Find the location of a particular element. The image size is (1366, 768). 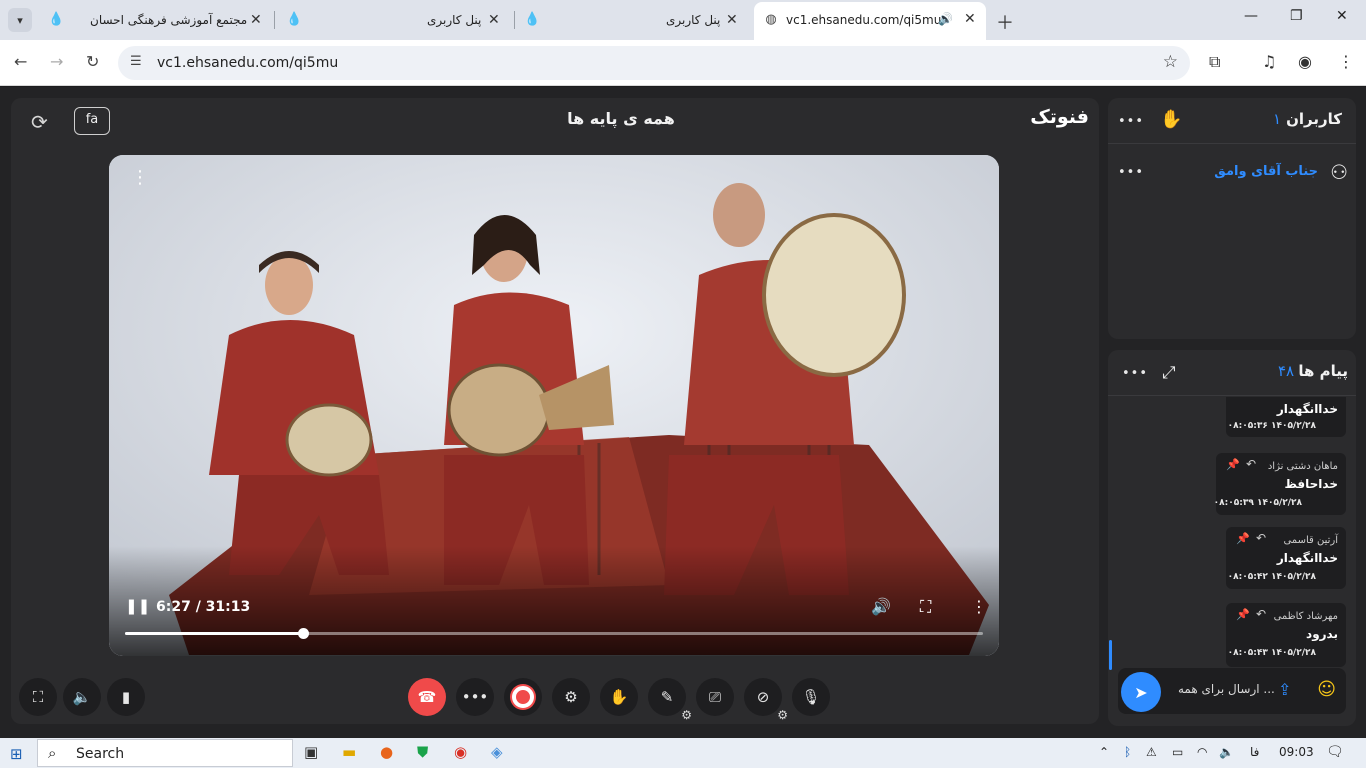

room-title: همه ی پایه ها is located at coordinates (621, 118).